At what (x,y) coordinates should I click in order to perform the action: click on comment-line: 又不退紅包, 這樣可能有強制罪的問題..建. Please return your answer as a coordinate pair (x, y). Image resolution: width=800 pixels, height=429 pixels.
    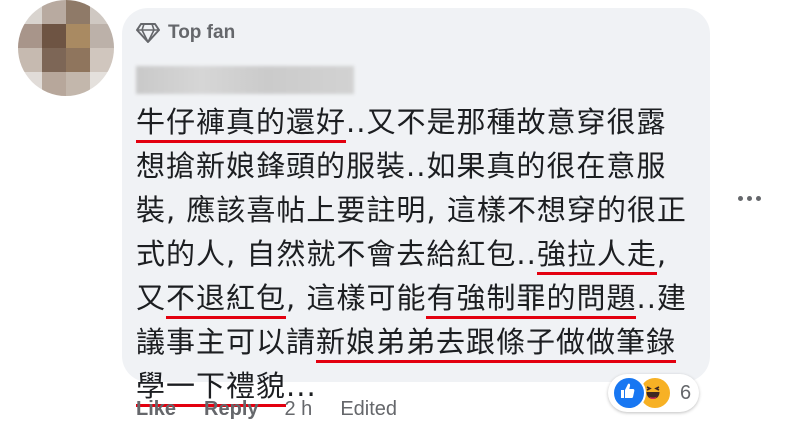
    Looking at the image, I should click on (416, 298).